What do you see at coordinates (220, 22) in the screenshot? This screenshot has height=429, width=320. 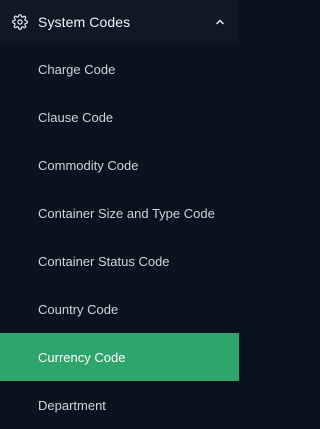 I see `chevron-up-icon` at bounding box center [220, 22].